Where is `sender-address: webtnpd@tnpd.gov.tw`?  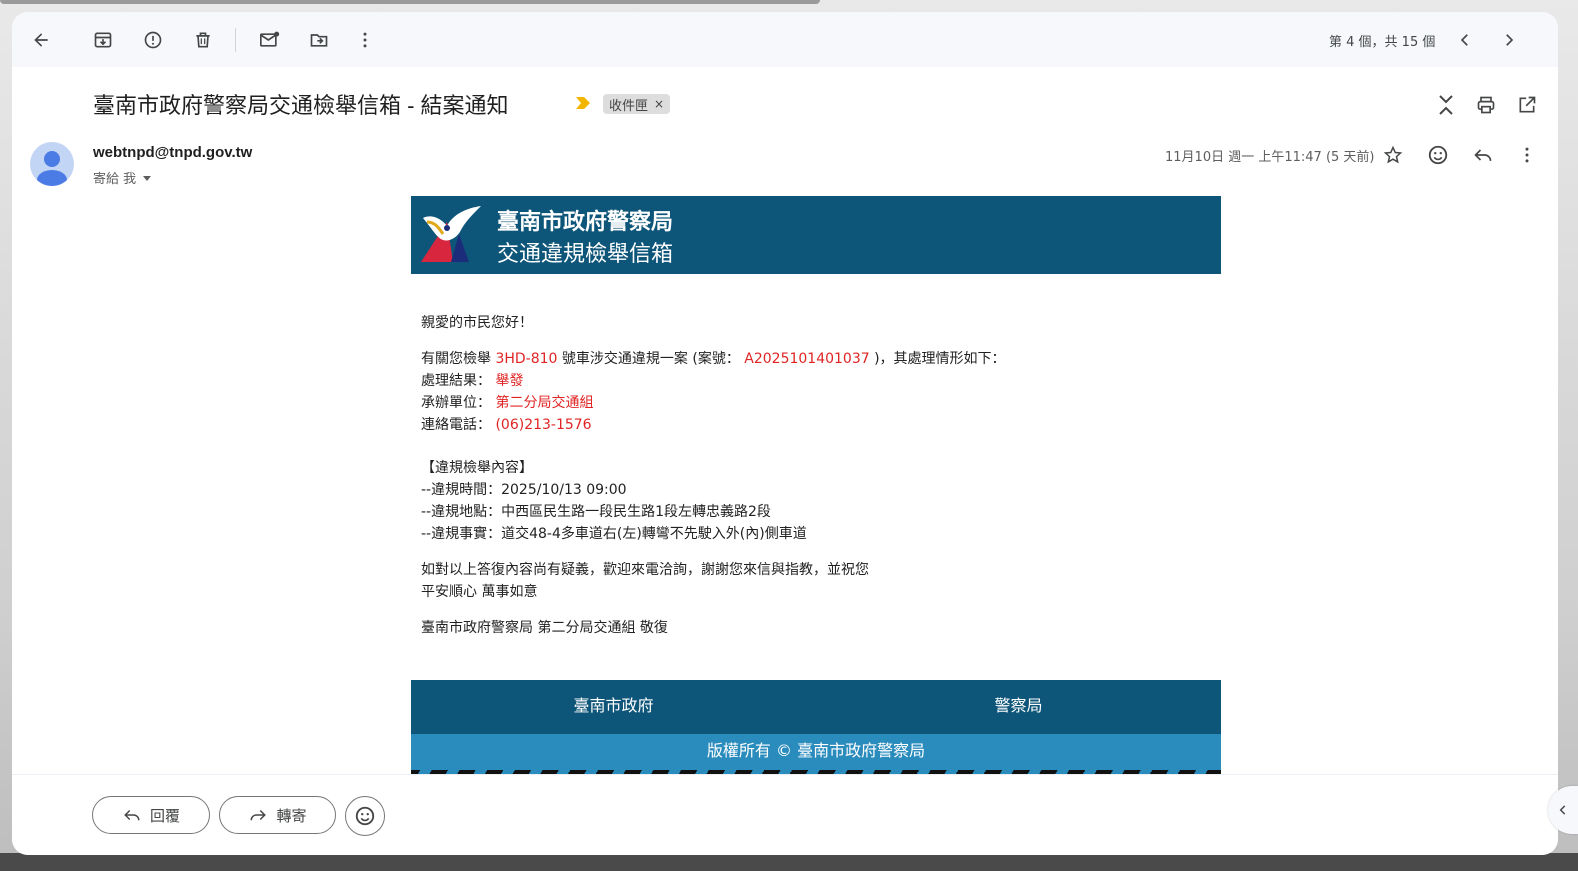
sender-address: webtnpd@tnpd.gov.tw is located at coordinates (172, 152).